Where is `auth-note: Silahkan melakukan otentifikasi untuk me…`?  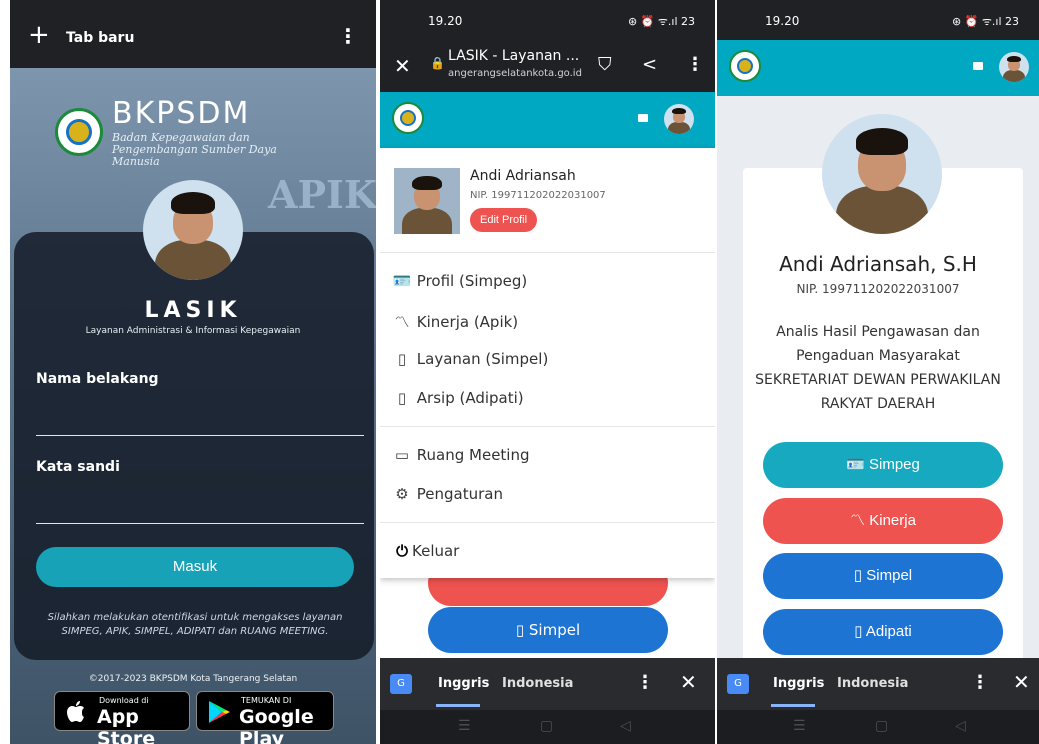
auth-note: Silahkan melakukan otentifikasi untuk me… is located at coordinates (195, 624).